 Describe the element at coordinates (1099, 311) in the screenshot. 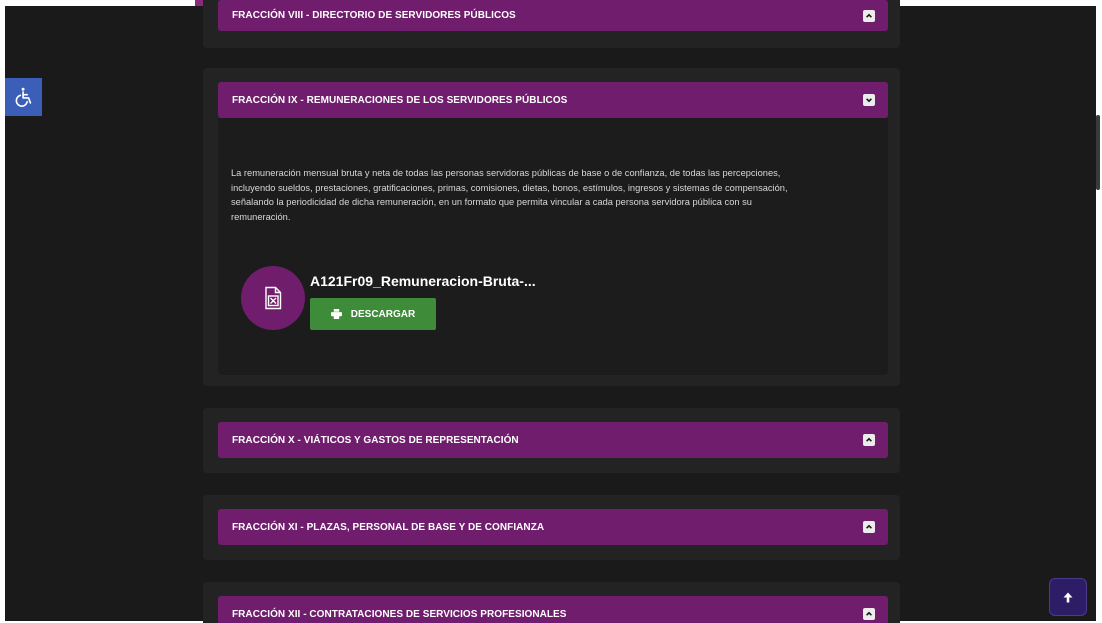

I see `right-edge` at that location.